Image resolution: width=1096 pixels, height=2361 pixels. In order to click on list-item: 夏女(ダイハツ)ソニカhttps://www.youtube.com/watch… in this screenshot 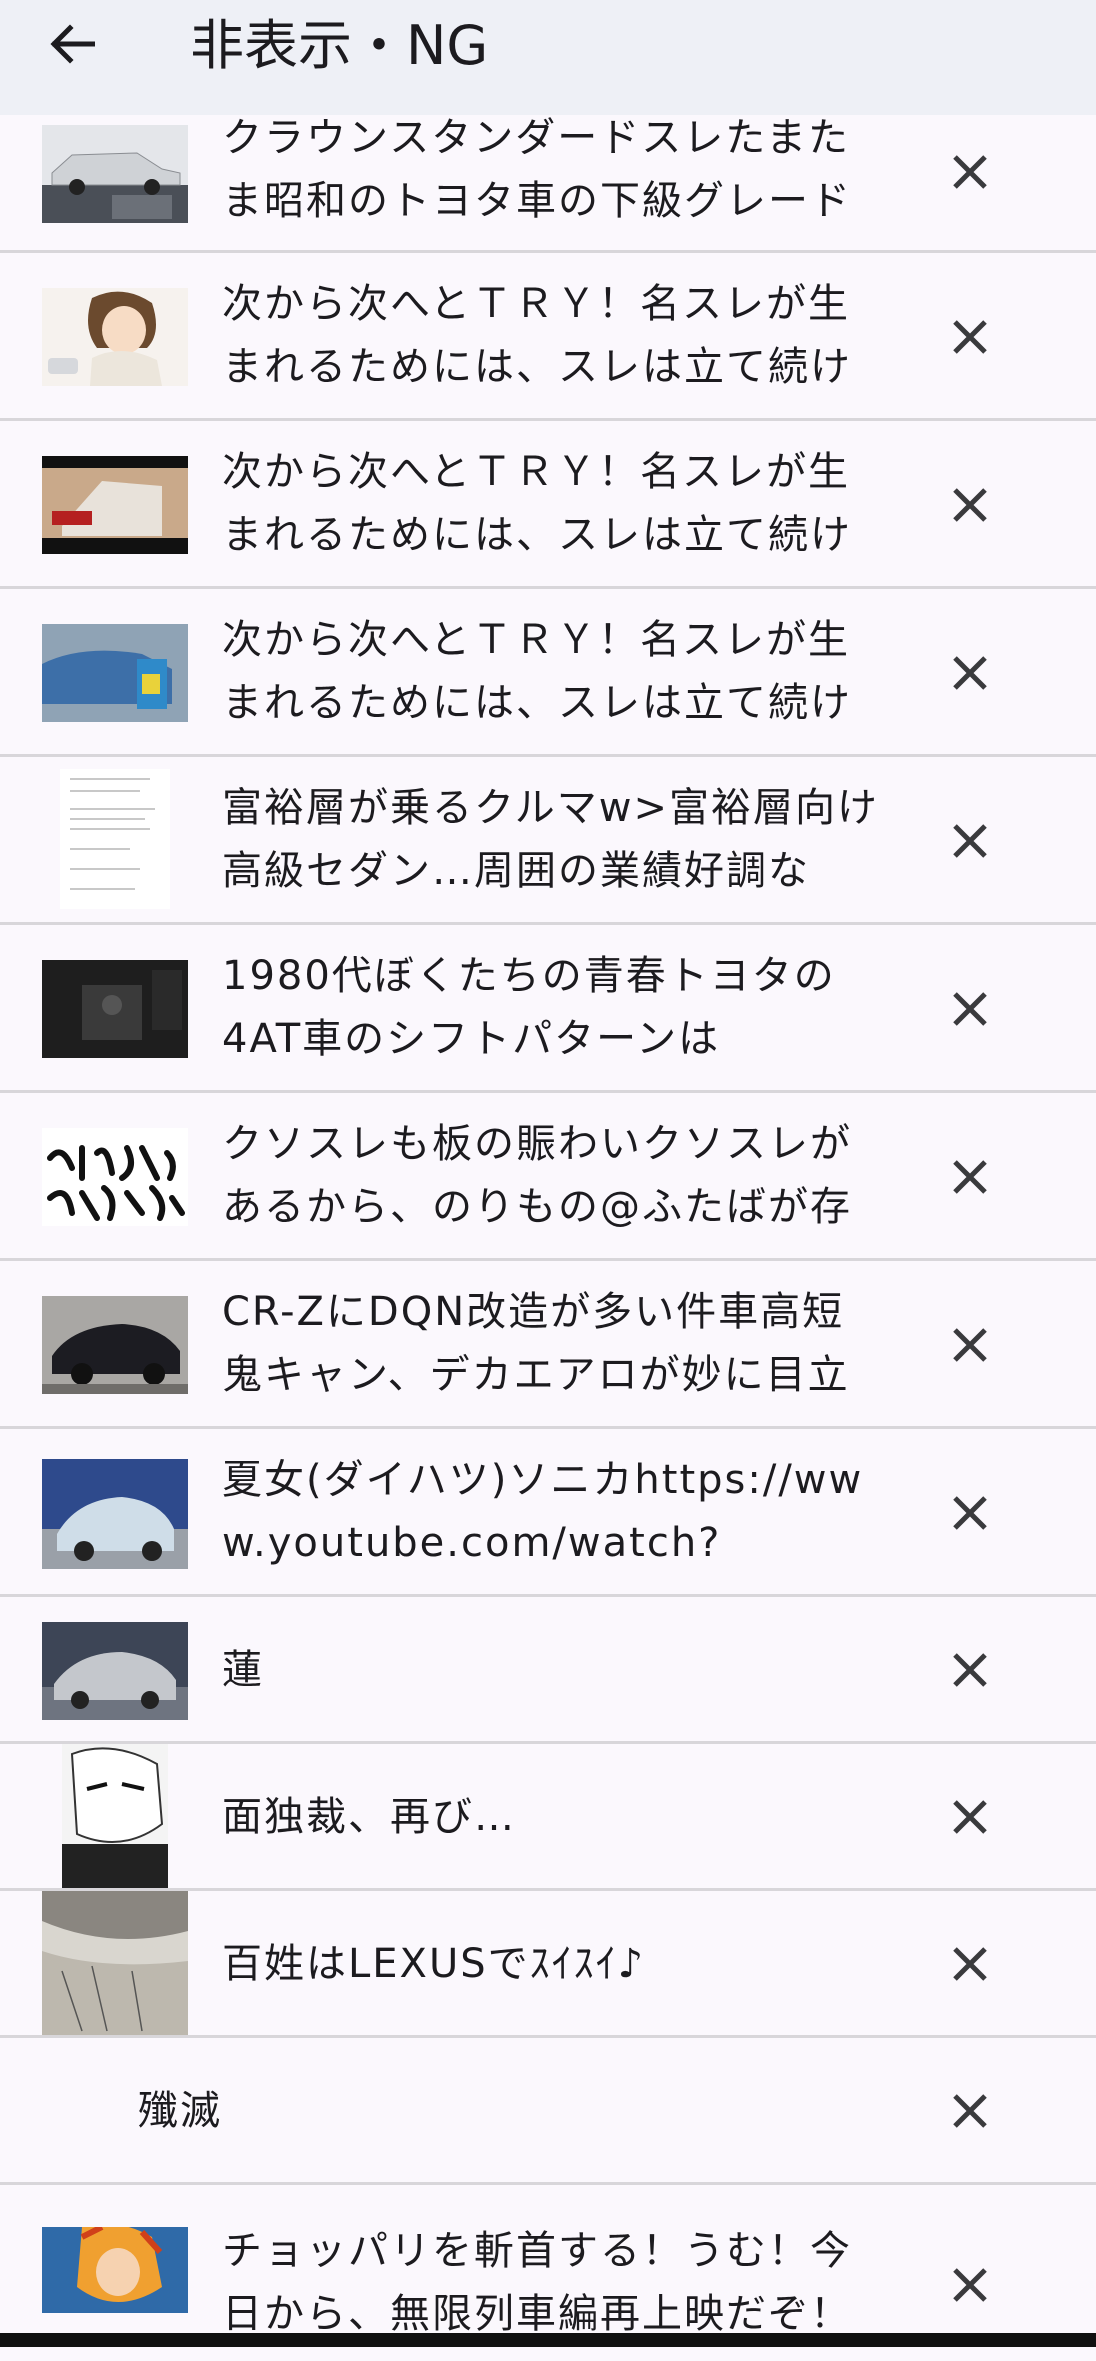, I will do `click(548, 1513)`.